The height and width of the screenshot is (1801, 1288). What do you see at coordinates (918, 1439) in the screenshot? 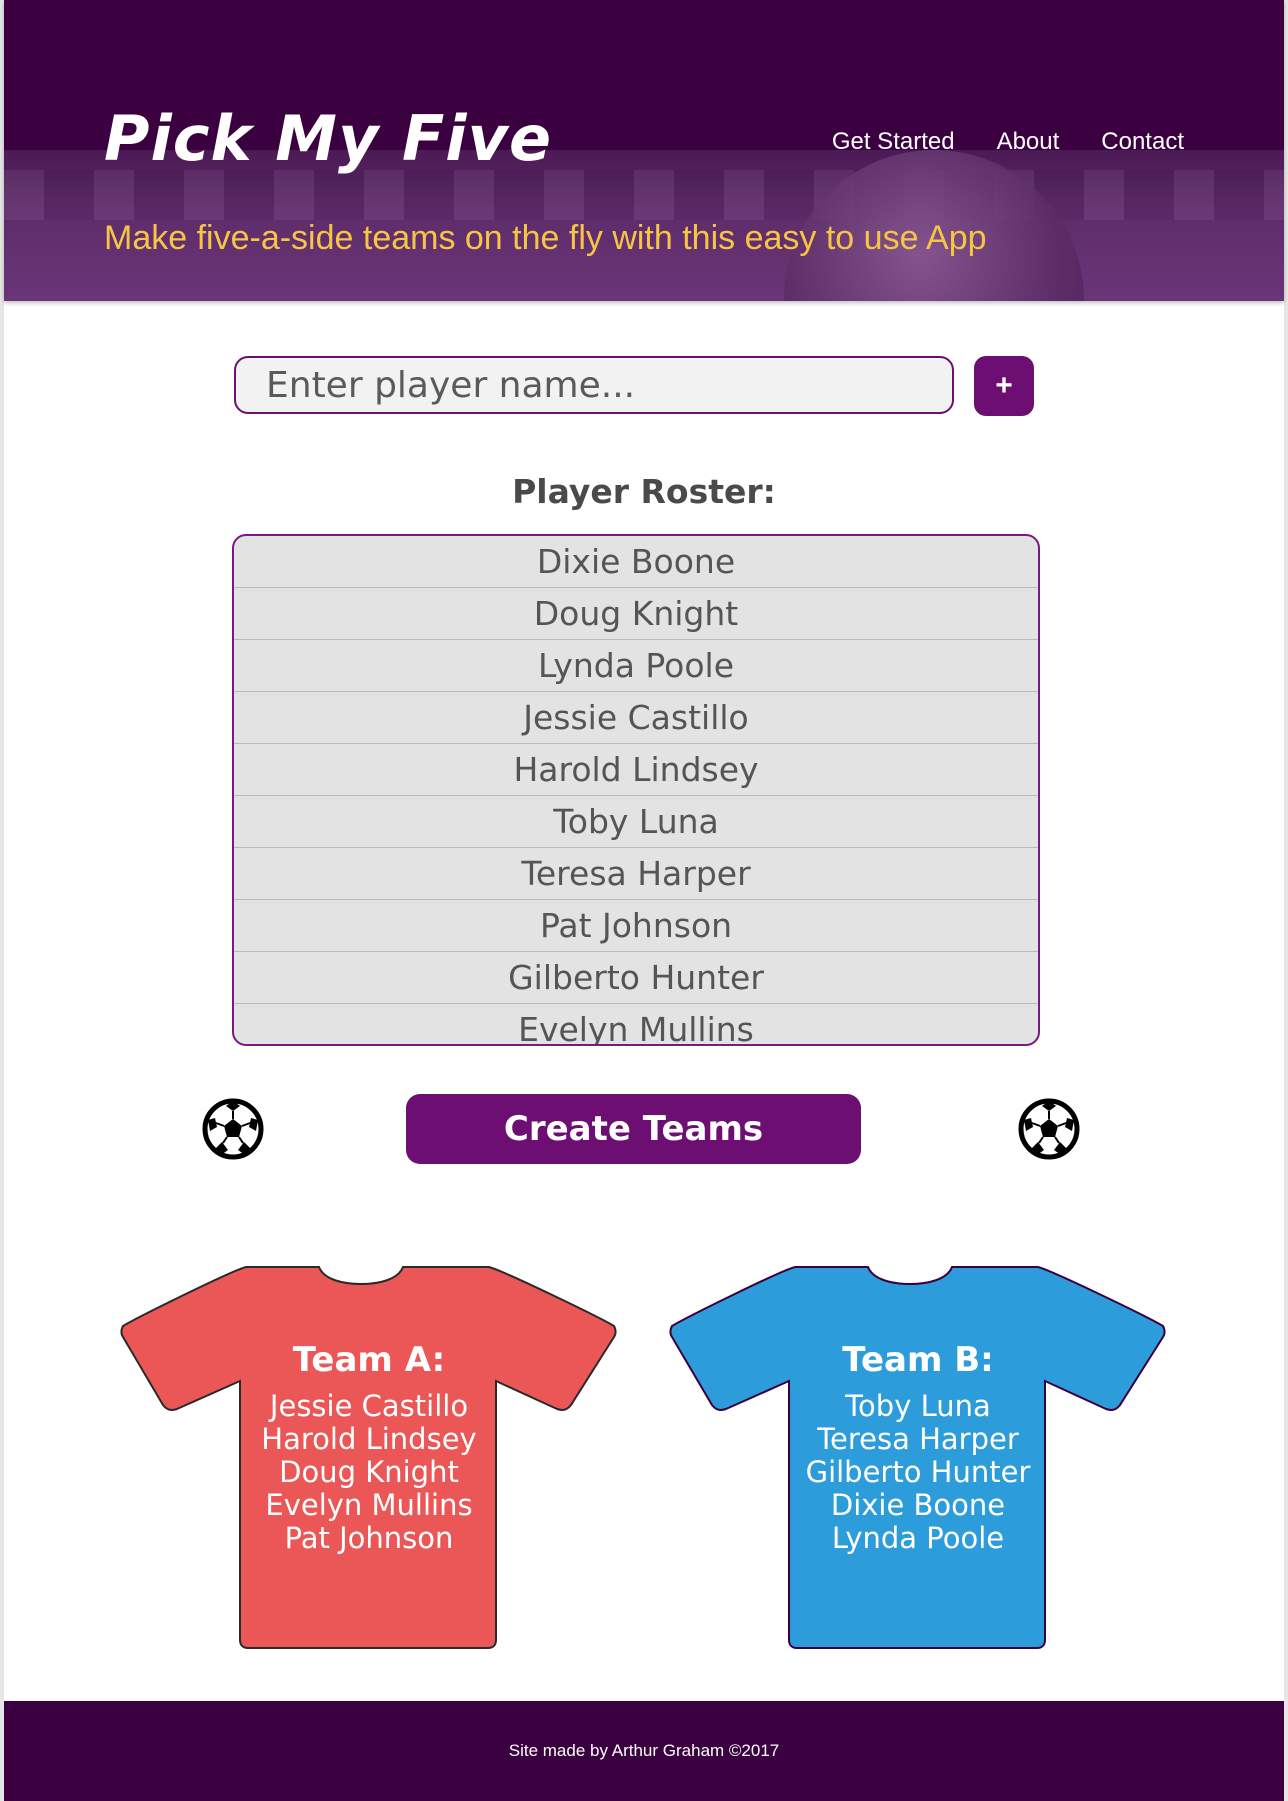
I see `team-b-player: Teresa Harper` at bounding box center [918, 1439].